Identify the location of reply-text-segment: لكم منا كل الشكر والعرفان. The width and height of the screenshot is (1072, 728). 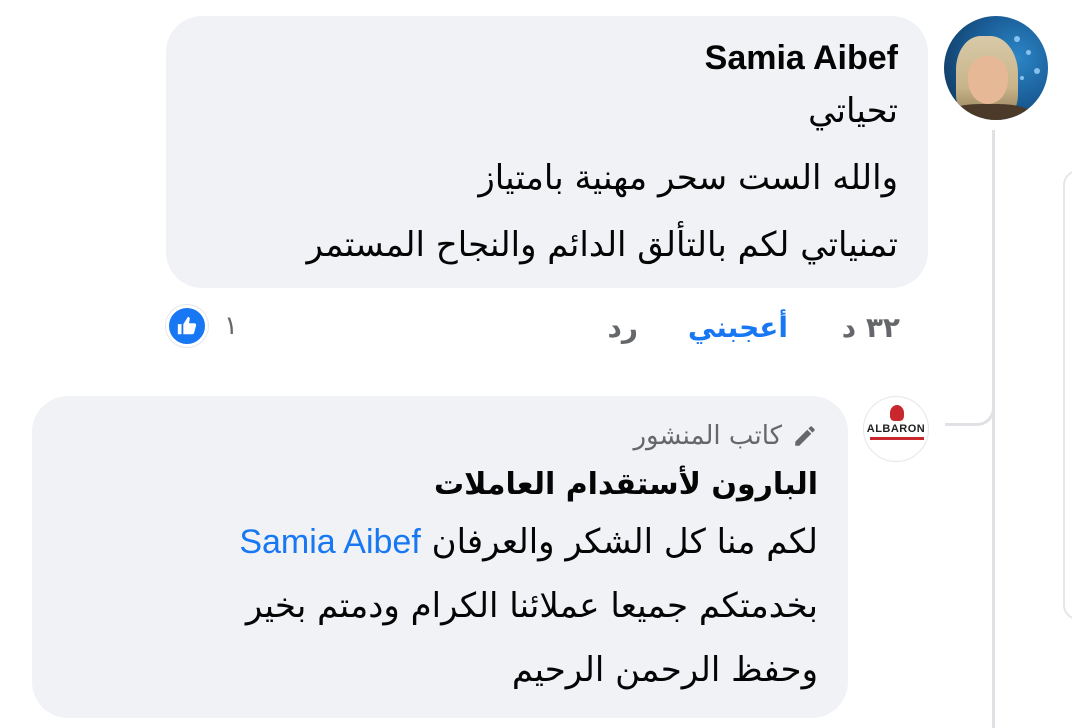
(624, 542).